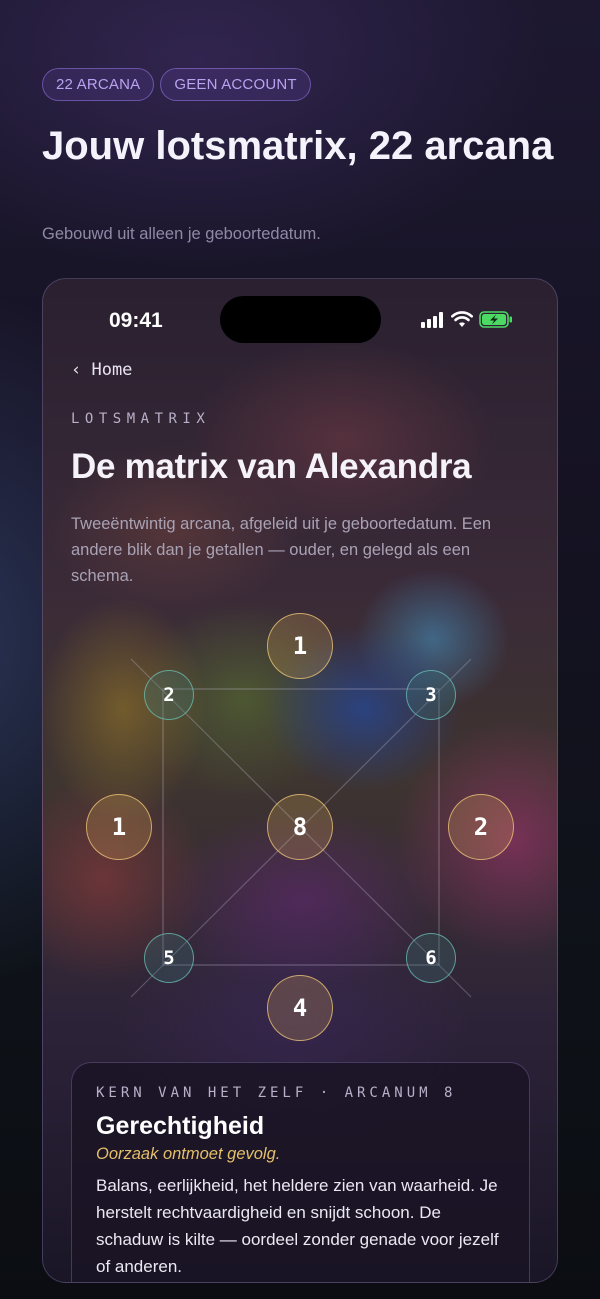 The height and width of the screenshot is (1299, 600). I want to click on tag-chips: 22 ARCANA GEEN ACCOUNT, so click(176, 84).